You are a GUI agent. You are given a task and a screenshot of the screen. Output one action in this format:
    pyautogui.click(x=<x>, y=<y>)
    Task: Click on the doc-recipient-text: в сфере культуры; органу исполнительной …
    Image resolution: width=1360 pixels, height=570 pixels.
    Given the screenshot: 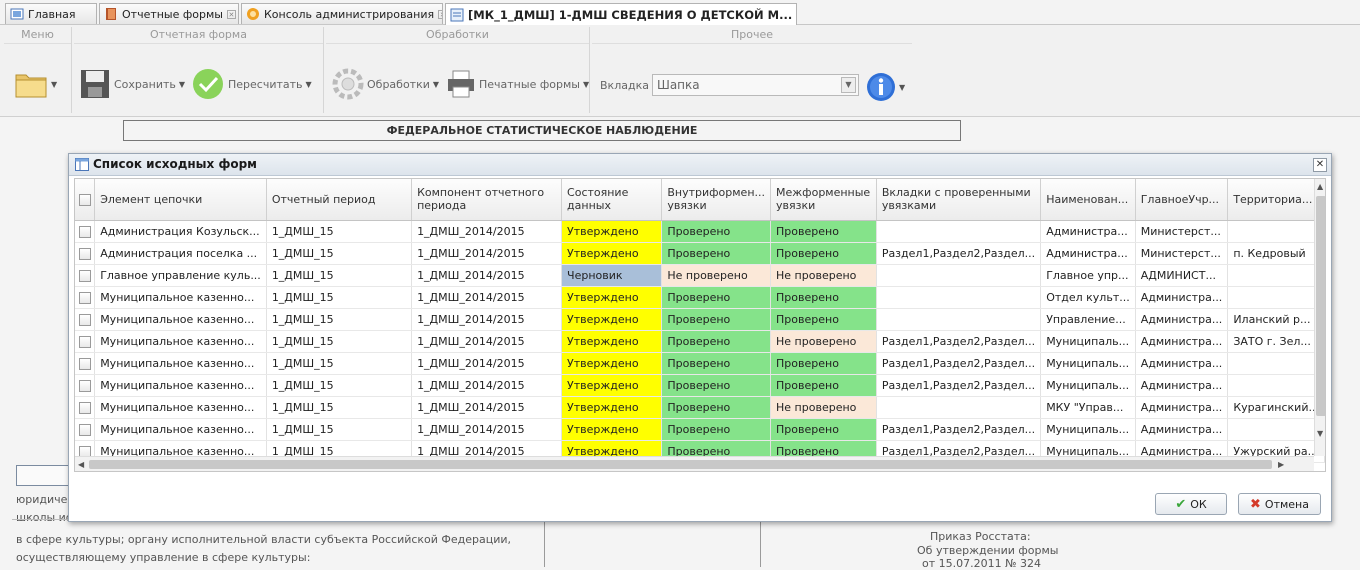 What is the action you would take?
    pyautogui.click(x=264, y=539)
    